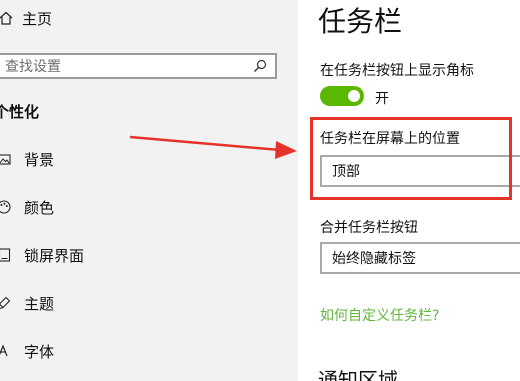 The width and height of the screenshot is (520, 381). What do you see at coordinates (37, 18) in the screenshot?
I see `home-label: 主页` at bounding box center [37, 18].